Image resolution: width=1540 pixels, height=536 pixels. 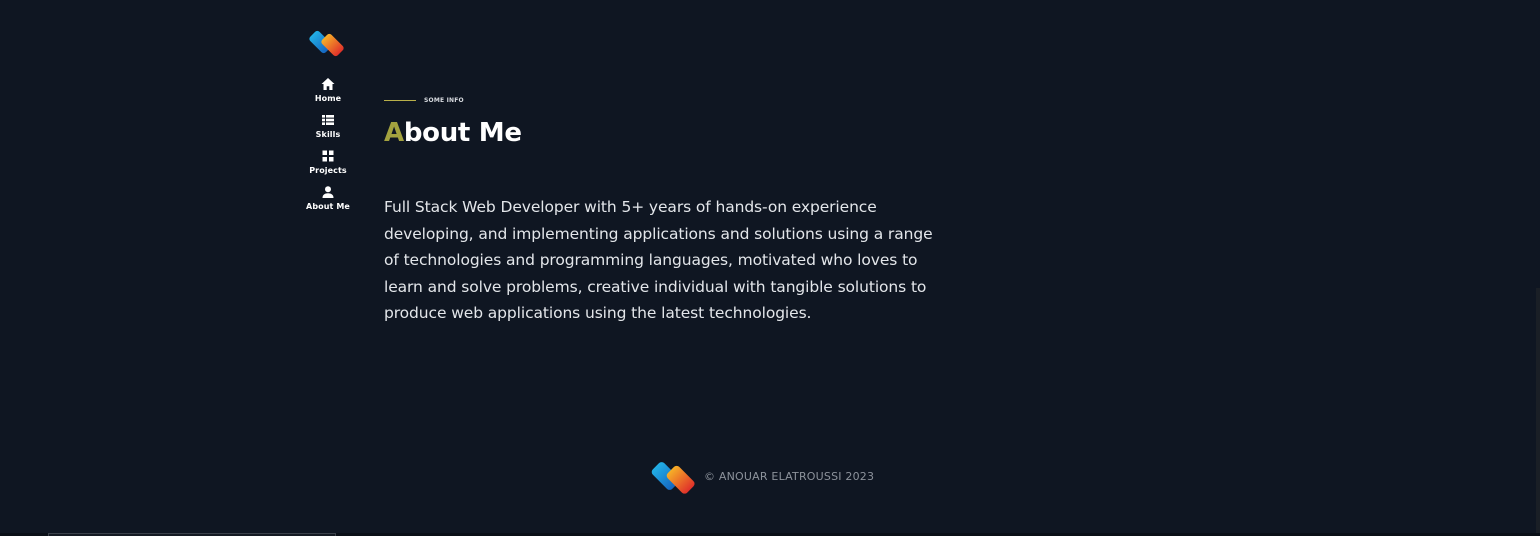 I want to click on side-nav: Home Skills Projects About Me, so click(x=328, y=143).